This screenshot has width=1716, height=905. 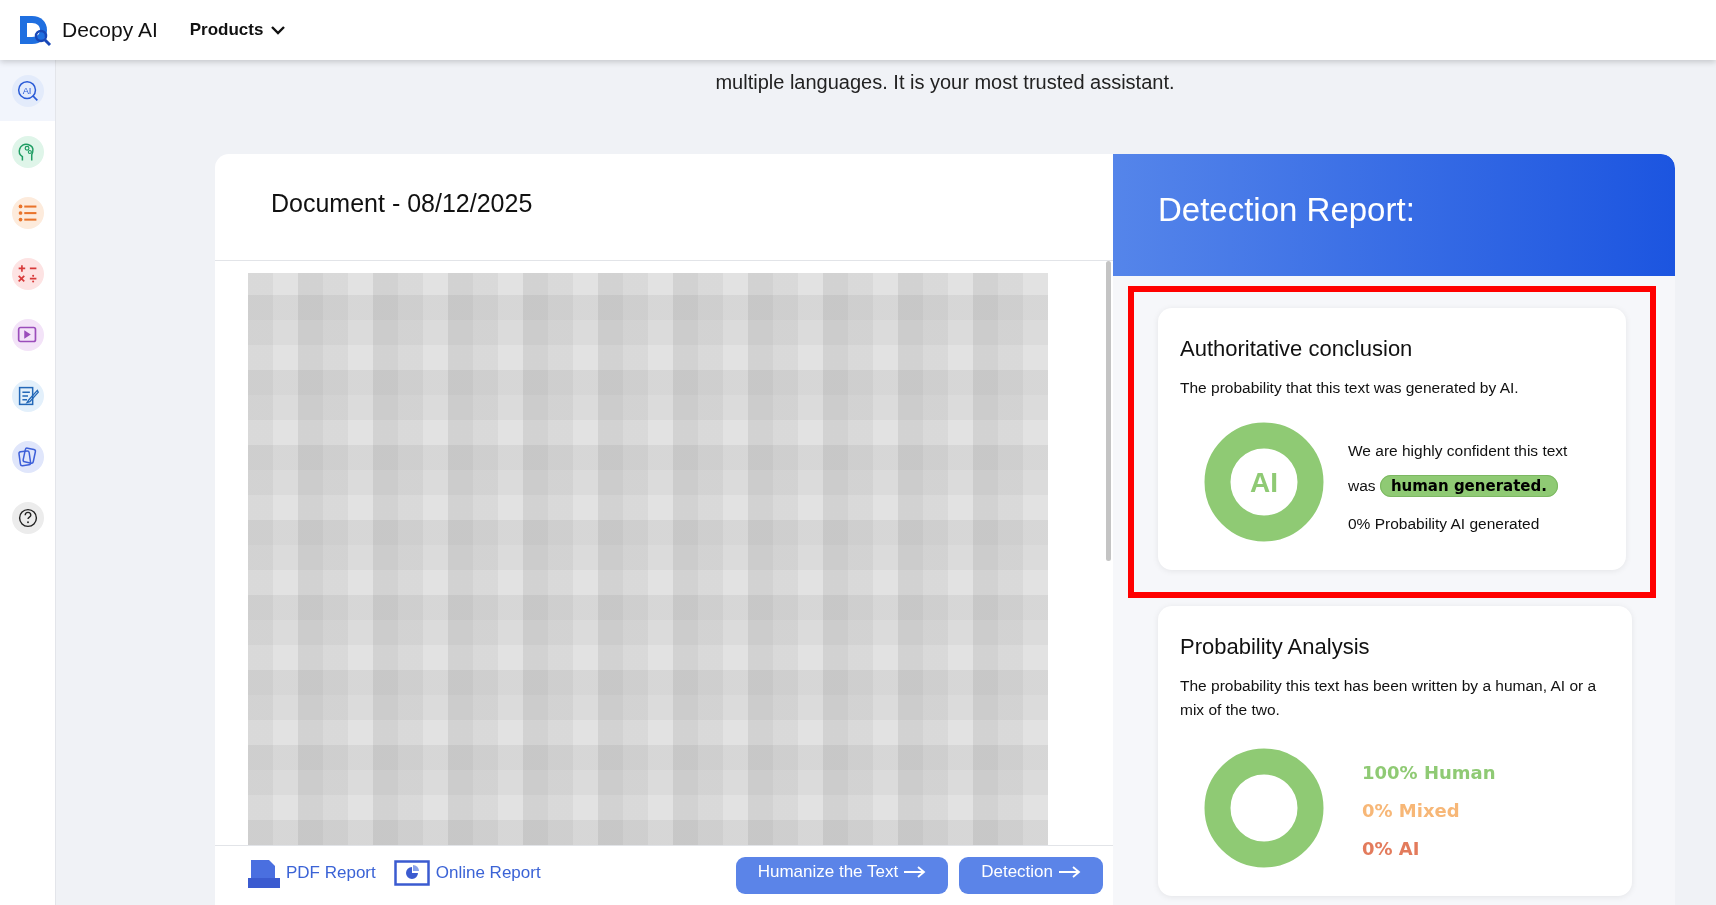 What do you see at coordinates (1264, 482) in the screenshot?
I see `ai-gauge: AI` at bounding box center [1264, 482].